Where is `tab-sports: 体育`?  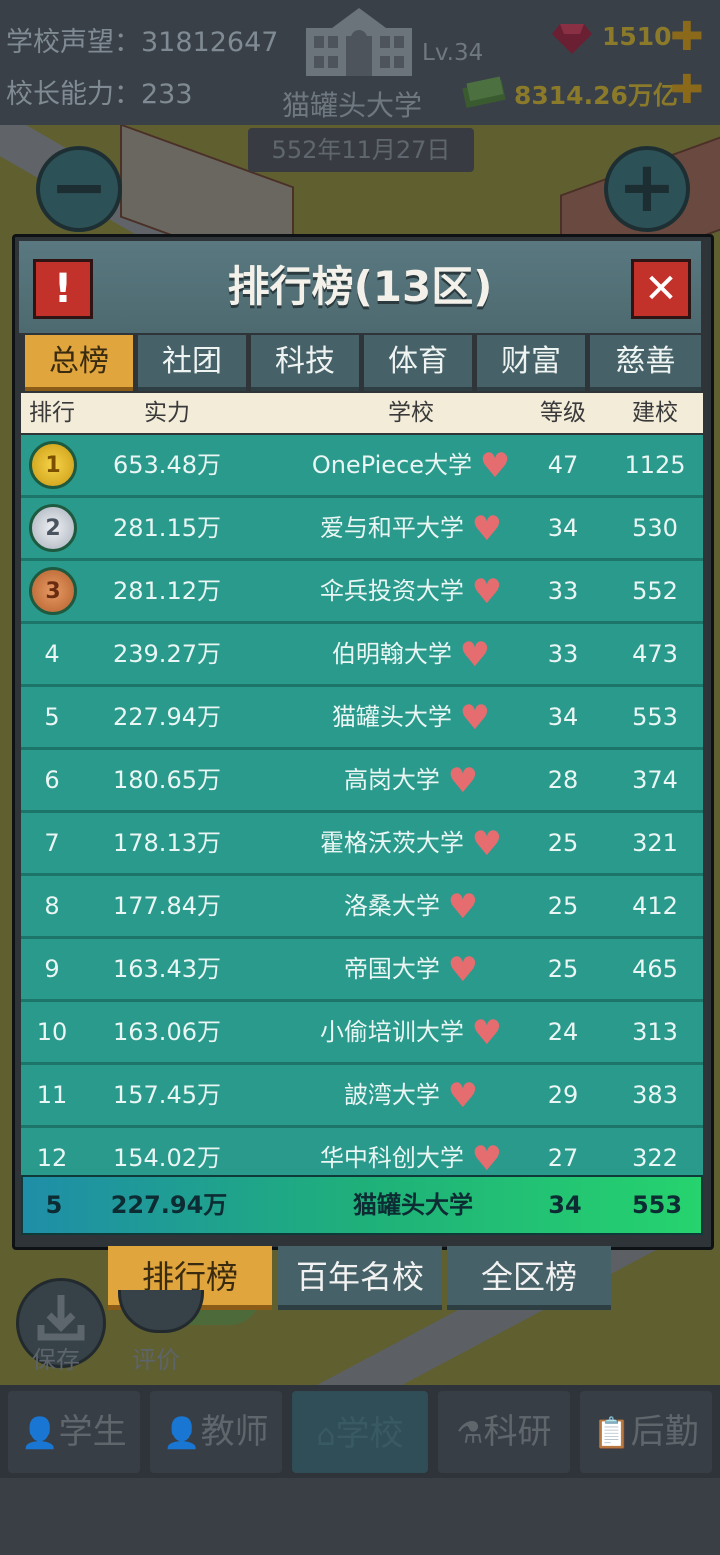 tab-sports: 体育 is located at coordinates (418, 363).